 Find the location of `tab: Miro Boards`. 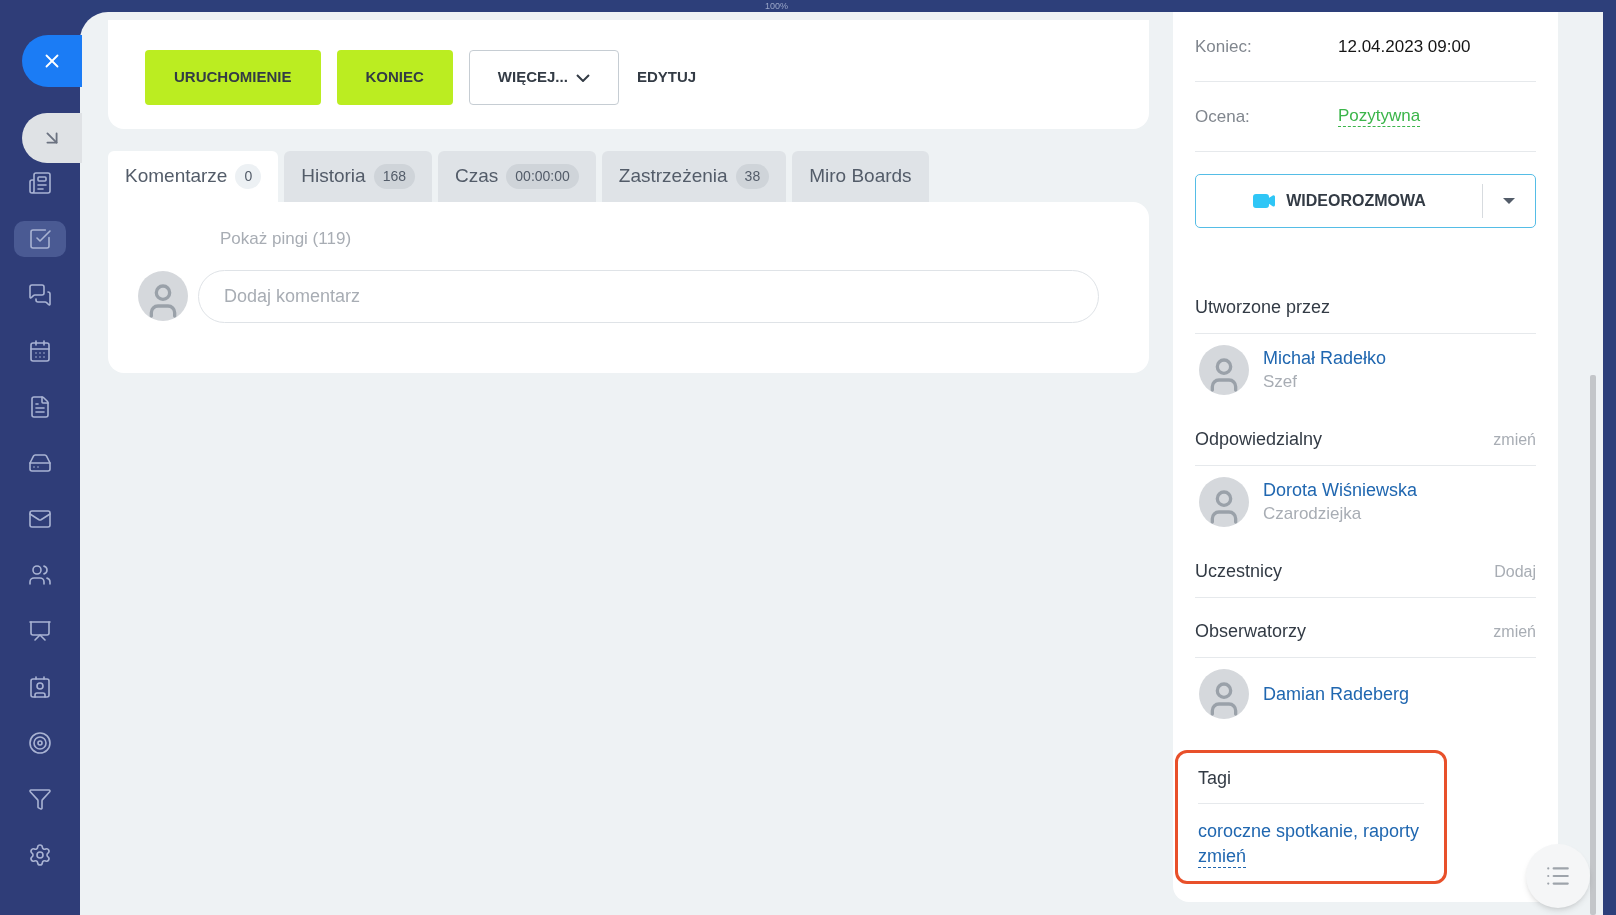

tab: Miro Boards is located at coordinates (860, 176).